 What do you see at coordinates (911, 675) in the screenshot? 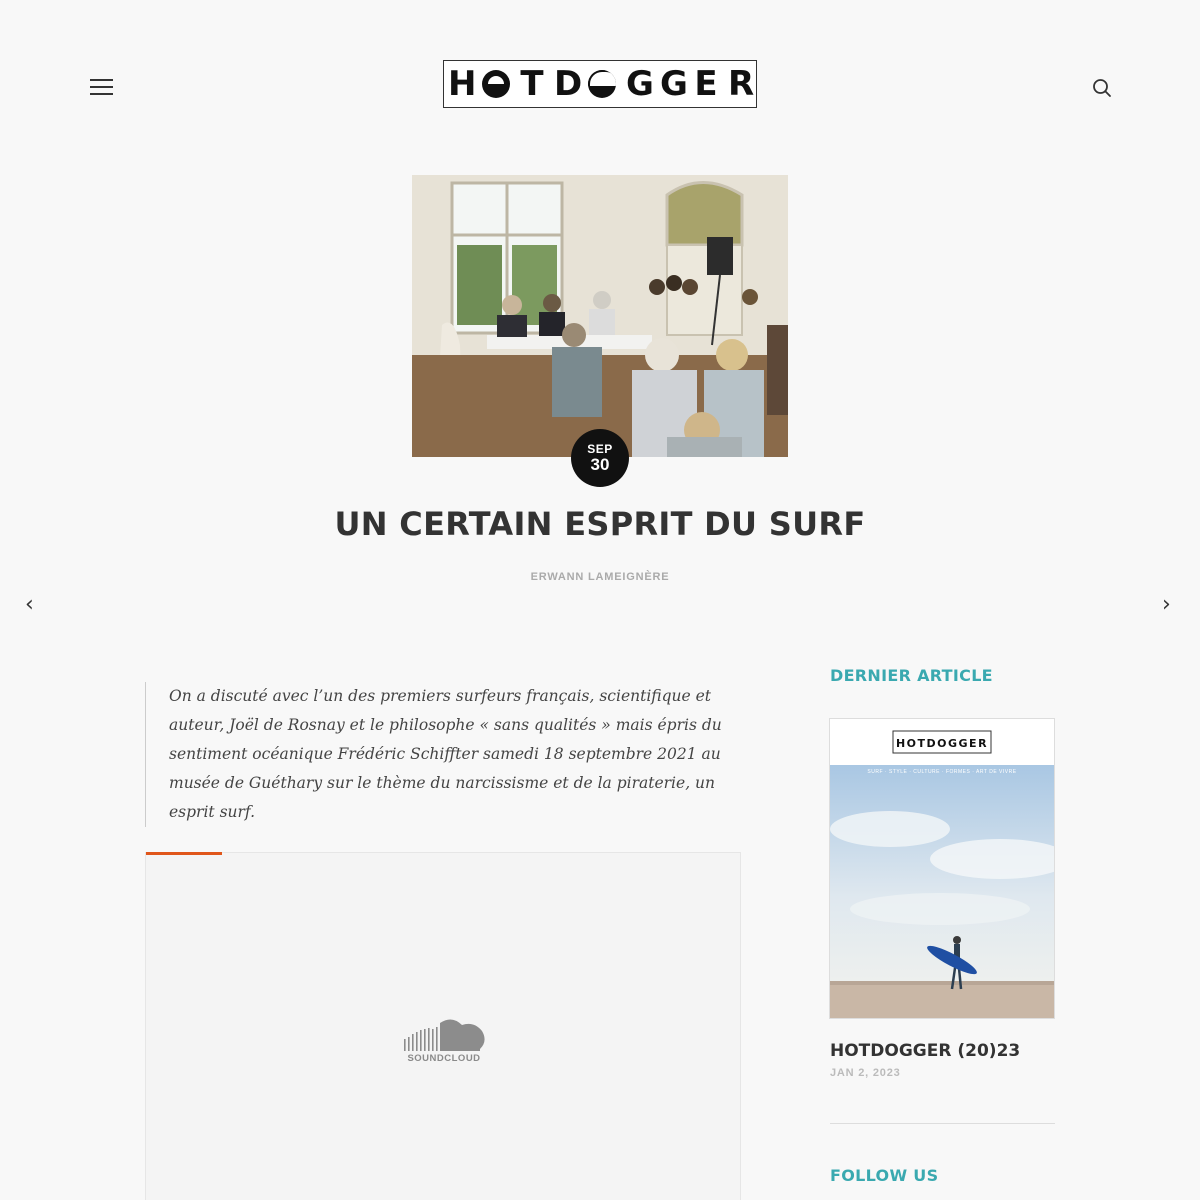
I see `latest-article-heading: DERNIER ARTICLE` at bounding box center [911, 675].